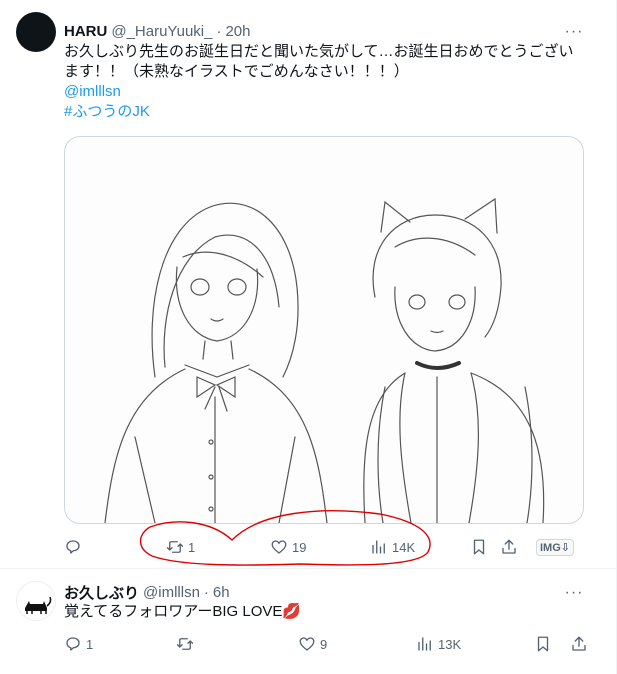 The height and width of the screenshot is (674, 617). What do you see at coordinates (288, 547) in the screenshot?
I see `like-button: 19` at bounding box center [288, 547].